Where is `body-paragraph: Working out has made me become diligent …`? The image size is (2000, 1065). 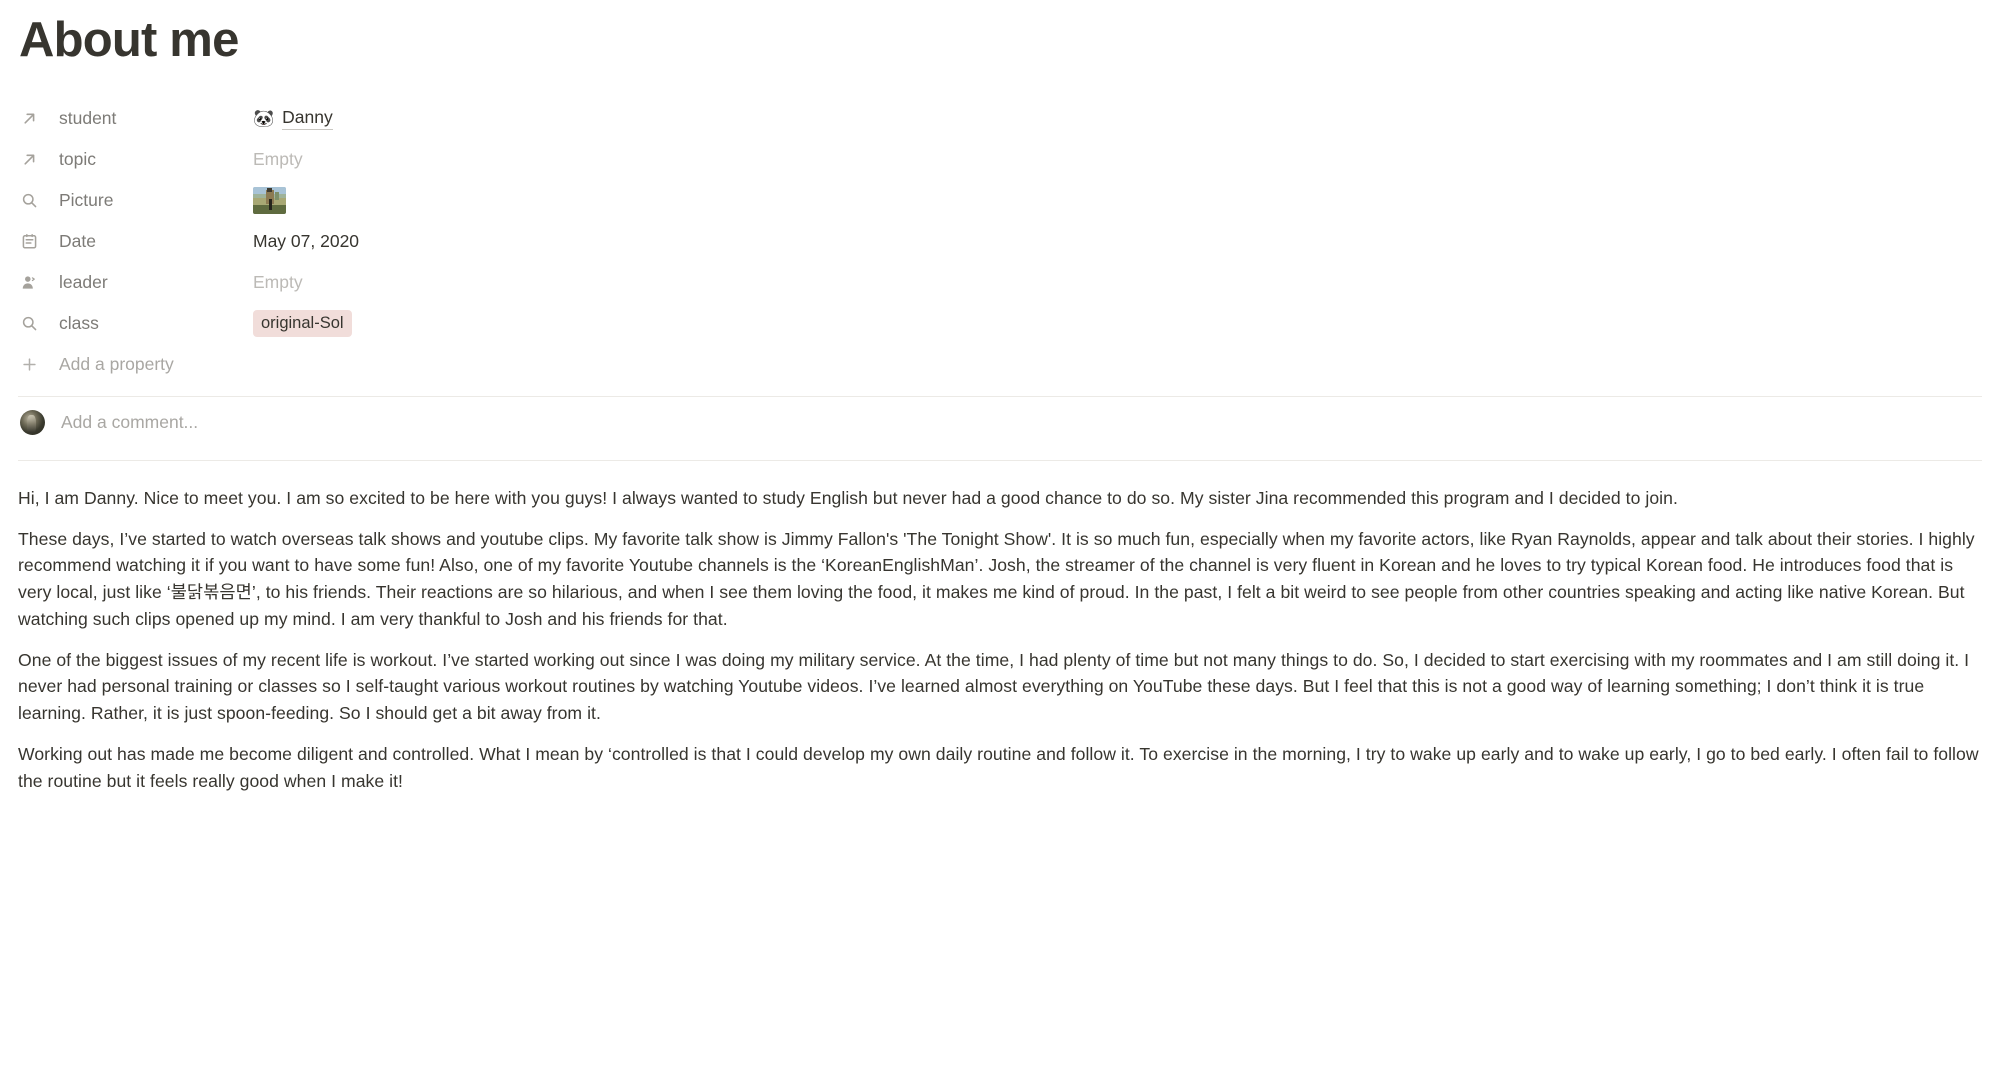 body-paragraph: Working out has made me become diligent … is located at coordinates (999, 767).